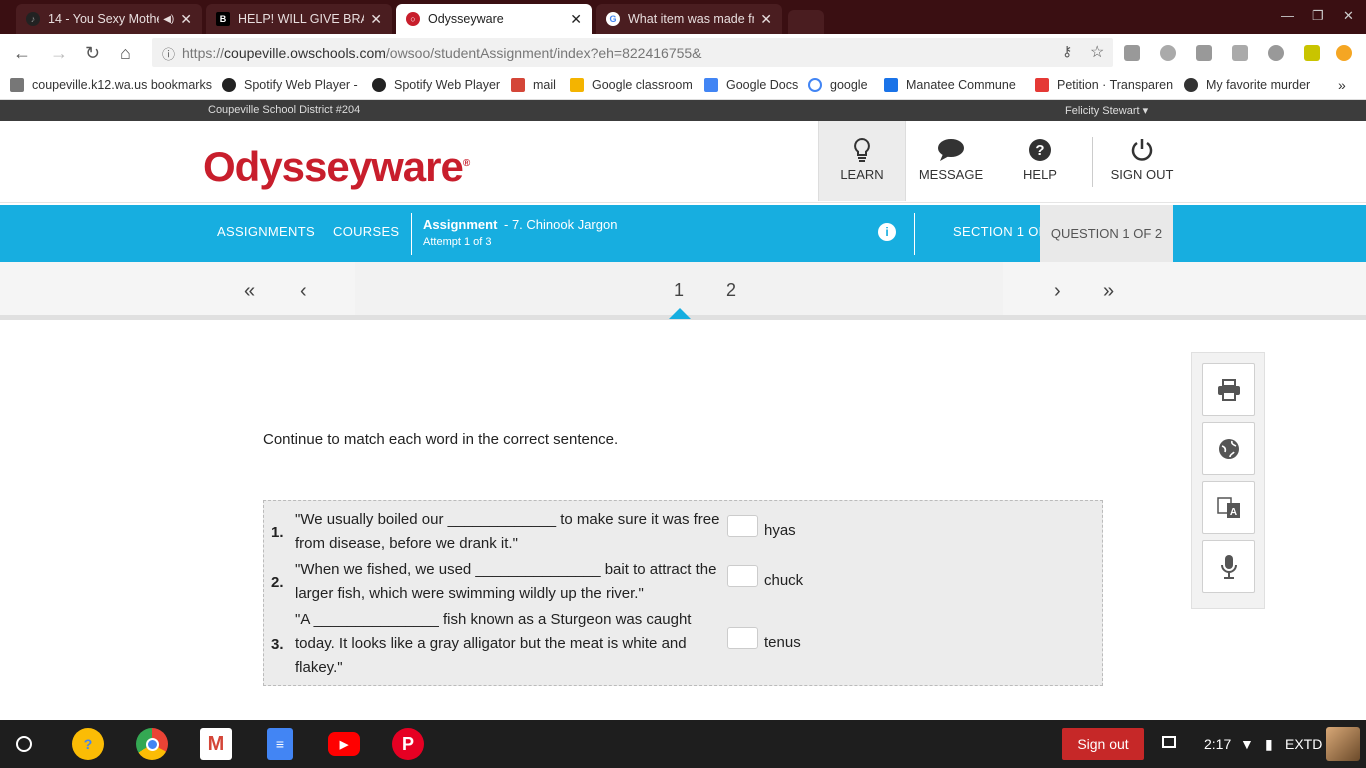 This screenshot has height=768, width=1366. Describe the element at coordinates (862, 161) in the screenshot. I see `learn-button: LEARN` at that location.